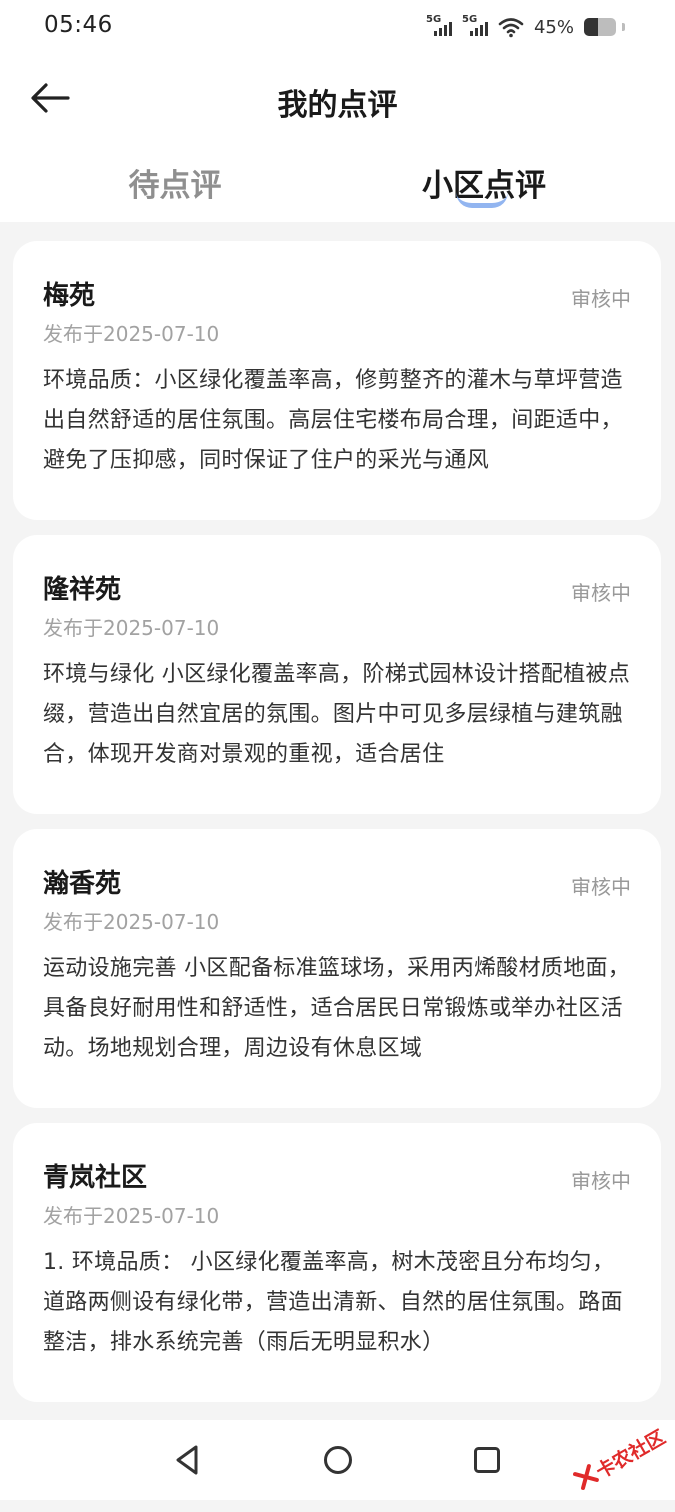  Describe the element at coordinates (78, 25) in the screenshot. I see `status-time: 05:46` at that location.